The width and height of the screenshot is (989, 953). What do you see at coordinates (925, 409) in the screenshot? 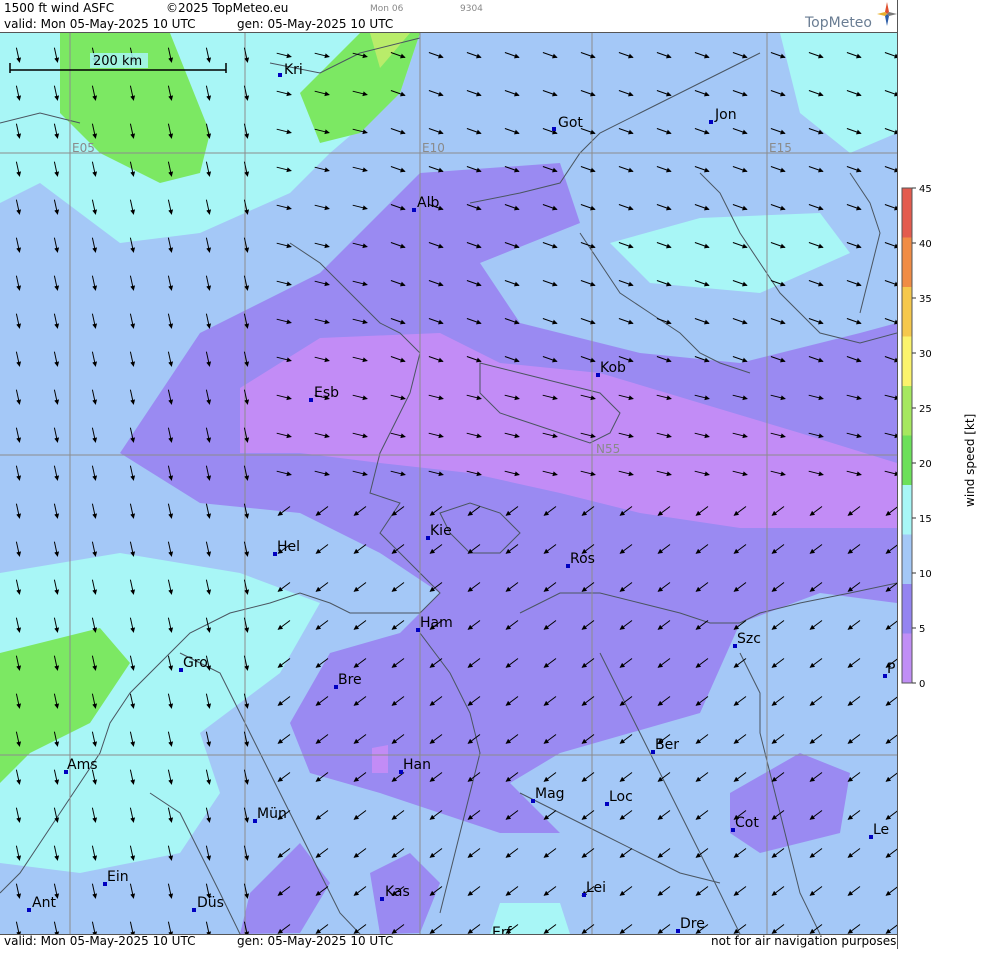
I see `legend-tick-label: 25` at bounding box center [925, 409].